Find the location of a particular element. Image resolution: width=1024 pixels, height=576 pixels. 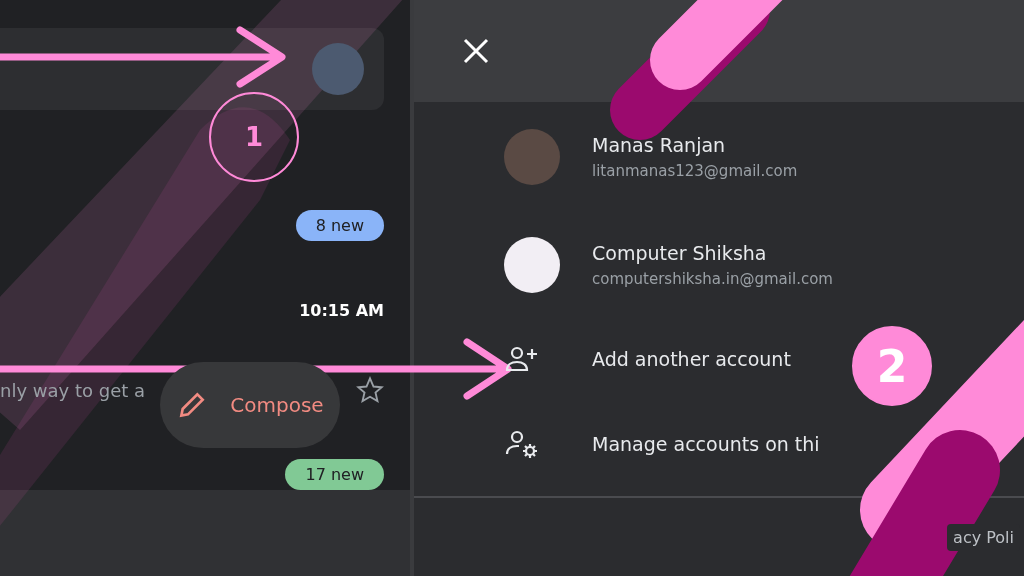

message-snippet: nly way to get a is located at coordinates (72, 390).